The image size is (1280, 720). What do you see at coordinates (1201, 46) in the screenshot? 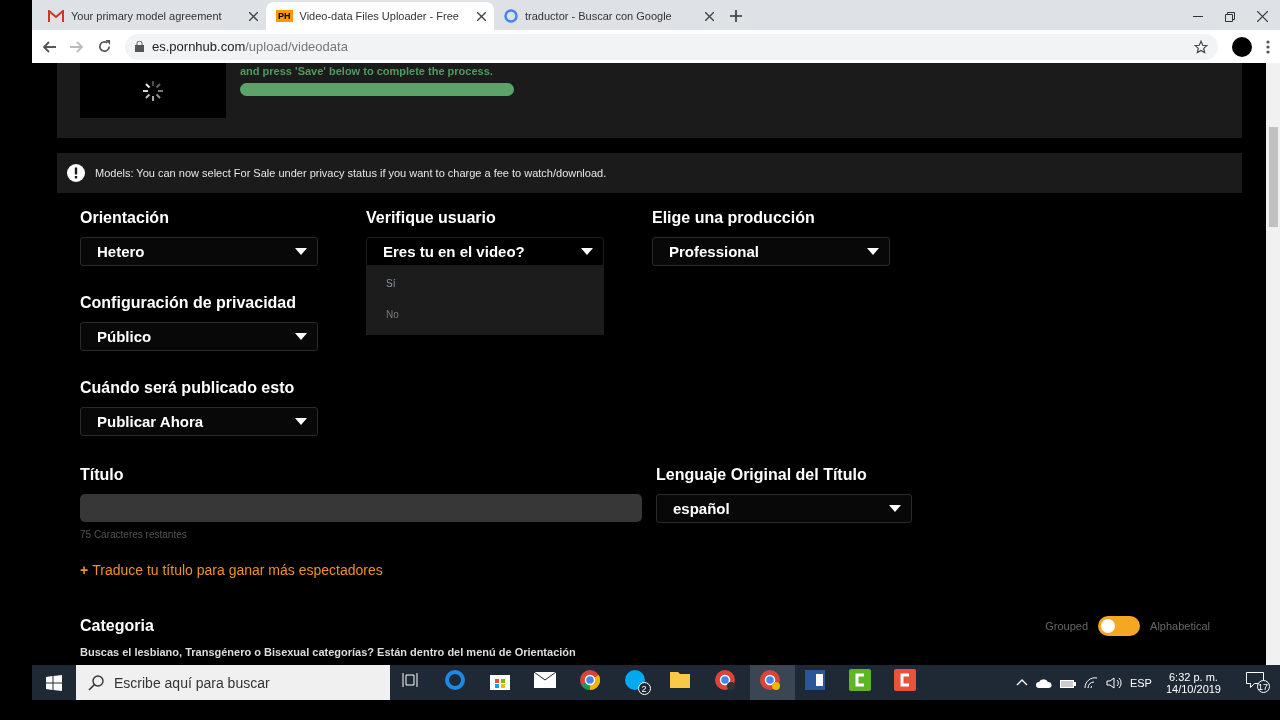
I see `star-icon` at bounding box center [1201, 46].